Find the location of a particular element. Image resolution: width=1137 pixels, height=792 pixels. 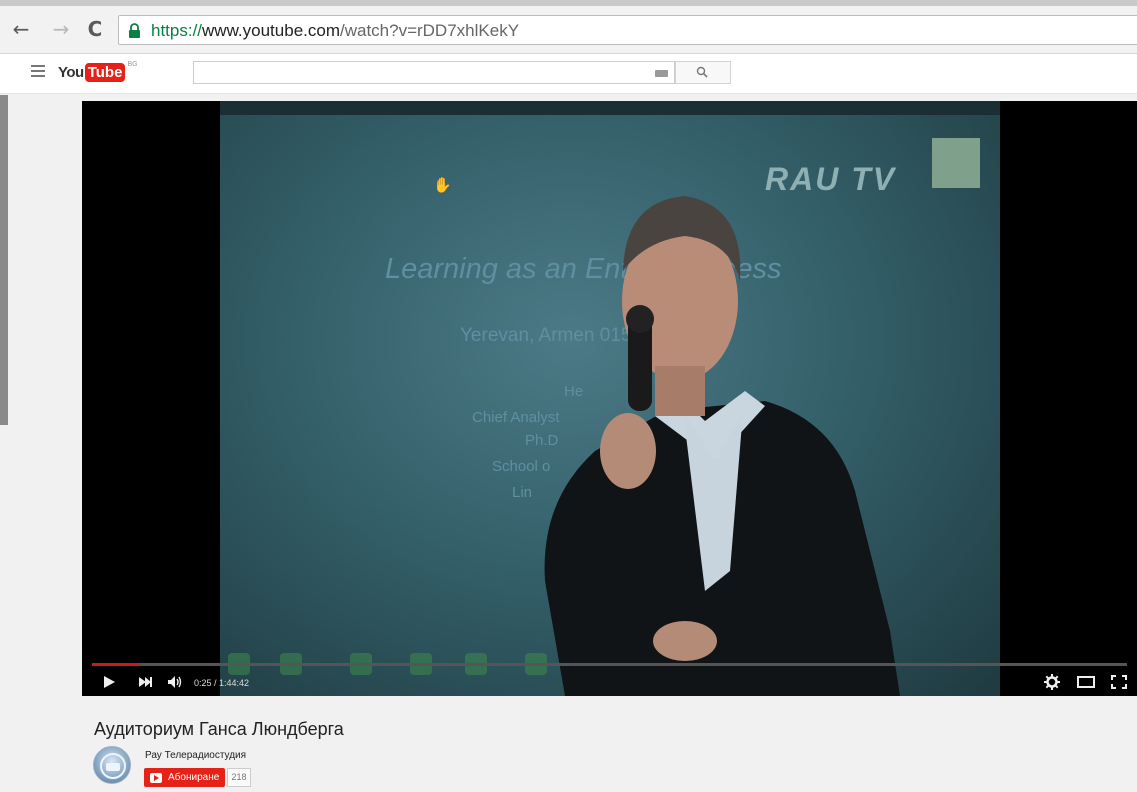

url-scheme: https:// is located at coordinates (177, 30).